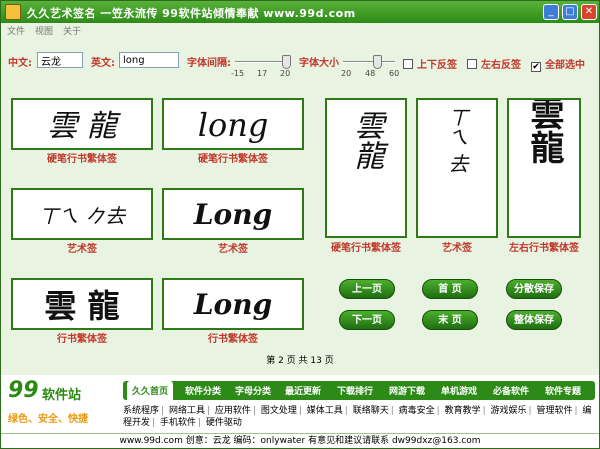 The width and height of the screenshot is (600, 449). I want to click on size-tick-max: 60, so click(394, 73).